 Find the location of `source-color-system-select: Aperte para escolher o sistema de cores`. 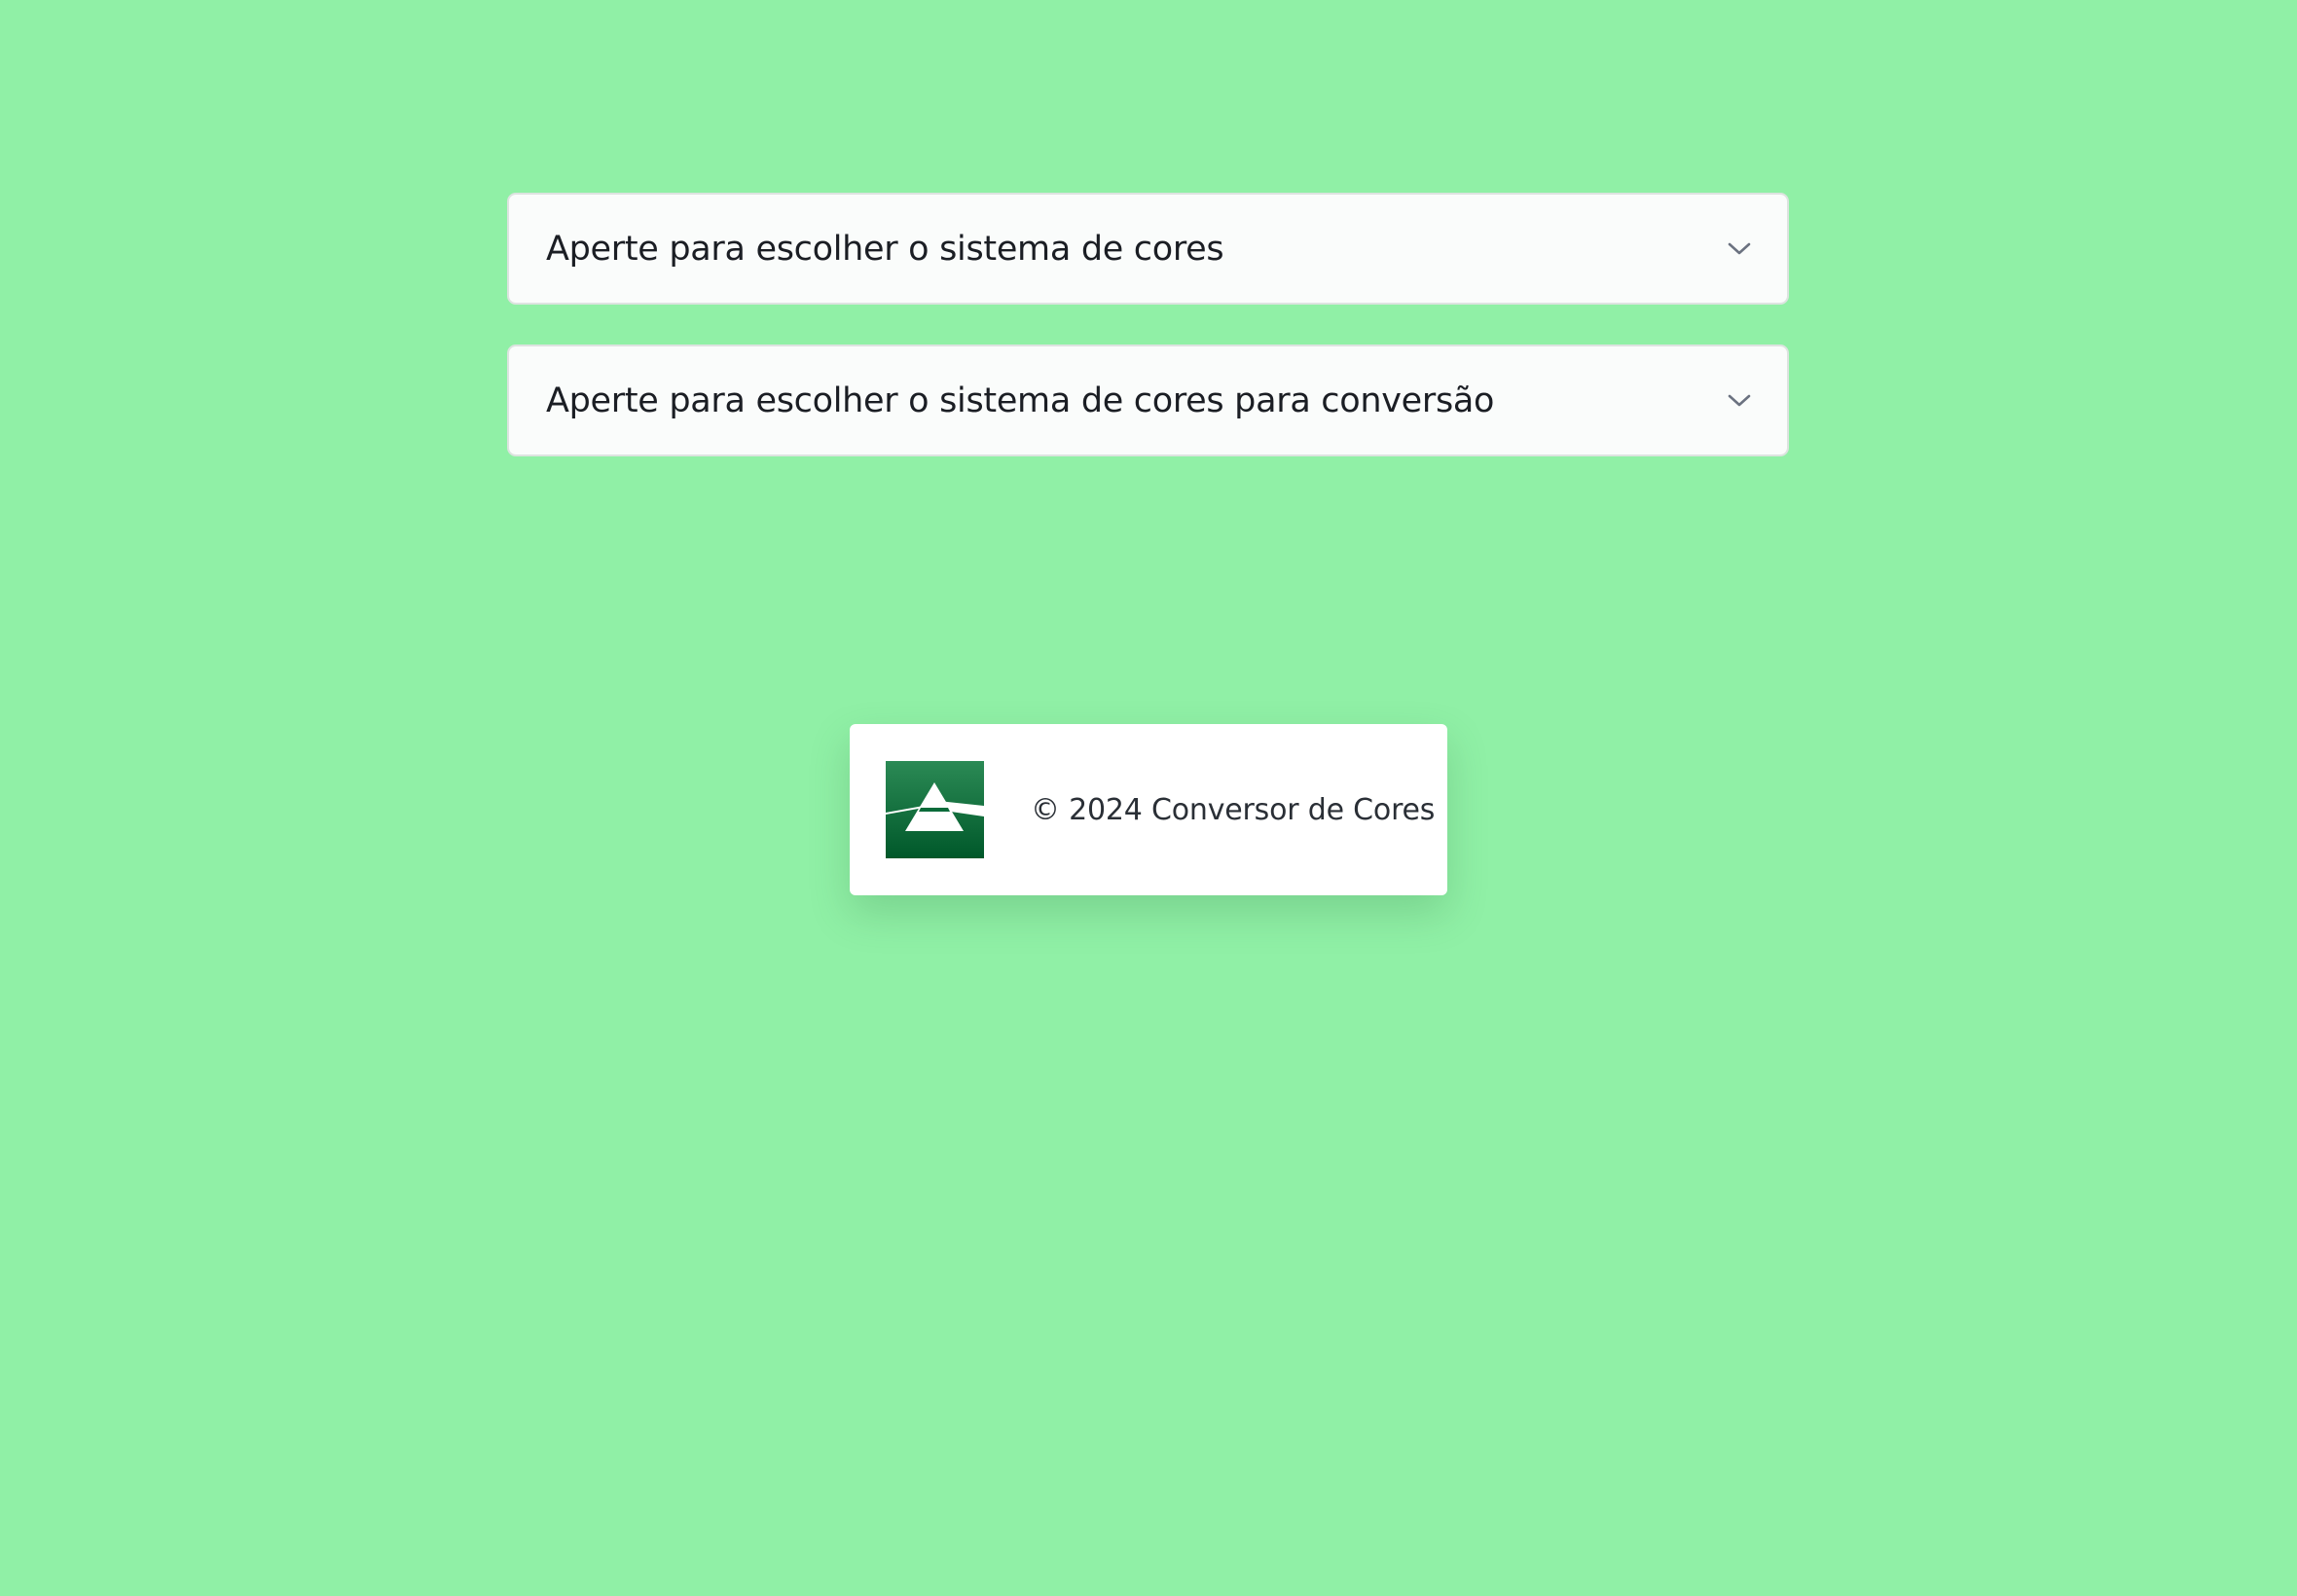

source-color-system-select: Aperte para escolher o sistema de cores is located at coordinates (1148, 249).